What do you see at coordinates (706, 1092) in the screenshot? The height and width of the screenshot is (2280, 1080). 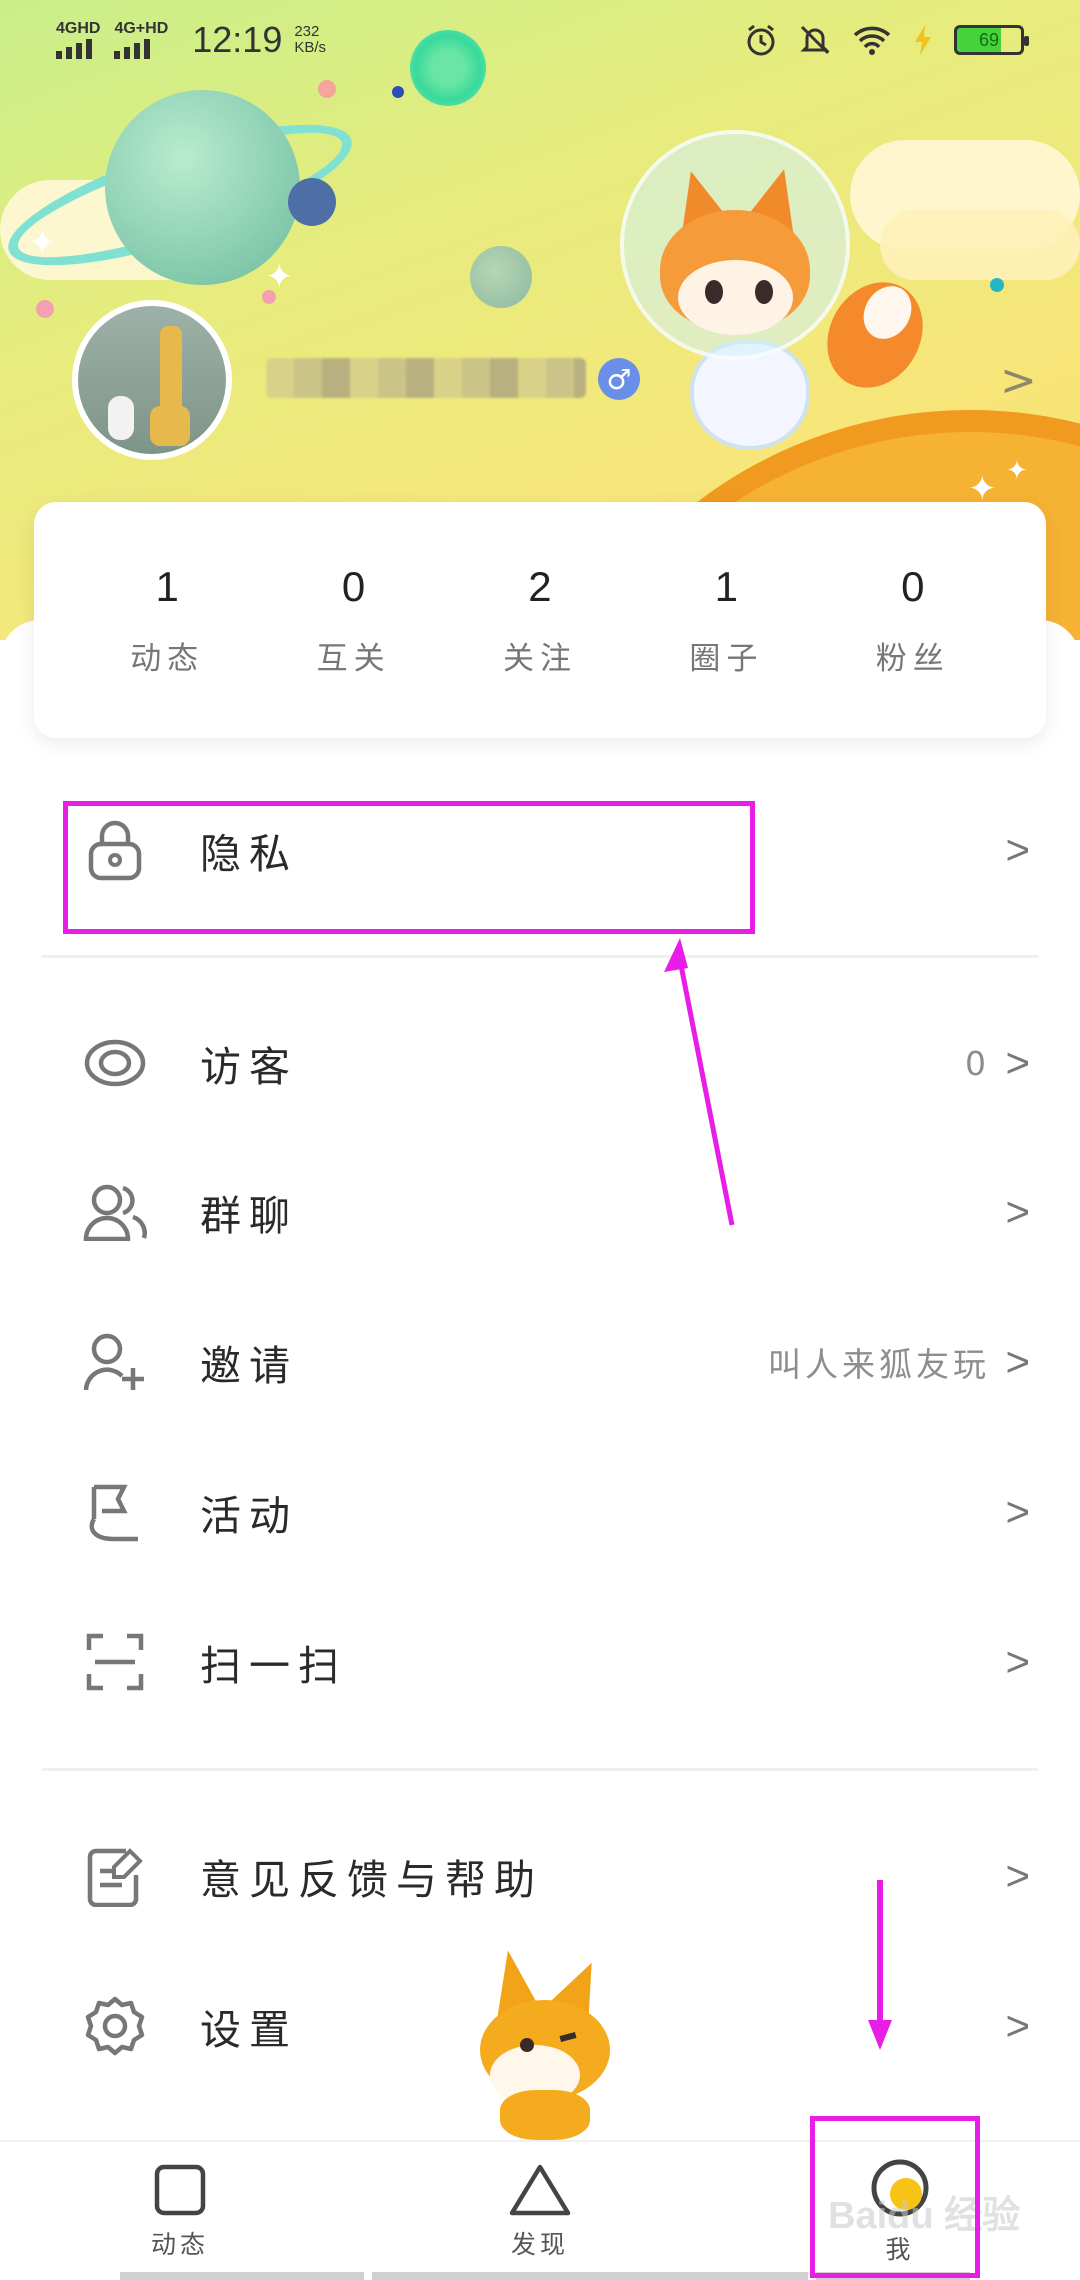 I see `arrow-to-privacy` at bounding box center [706, 1092].